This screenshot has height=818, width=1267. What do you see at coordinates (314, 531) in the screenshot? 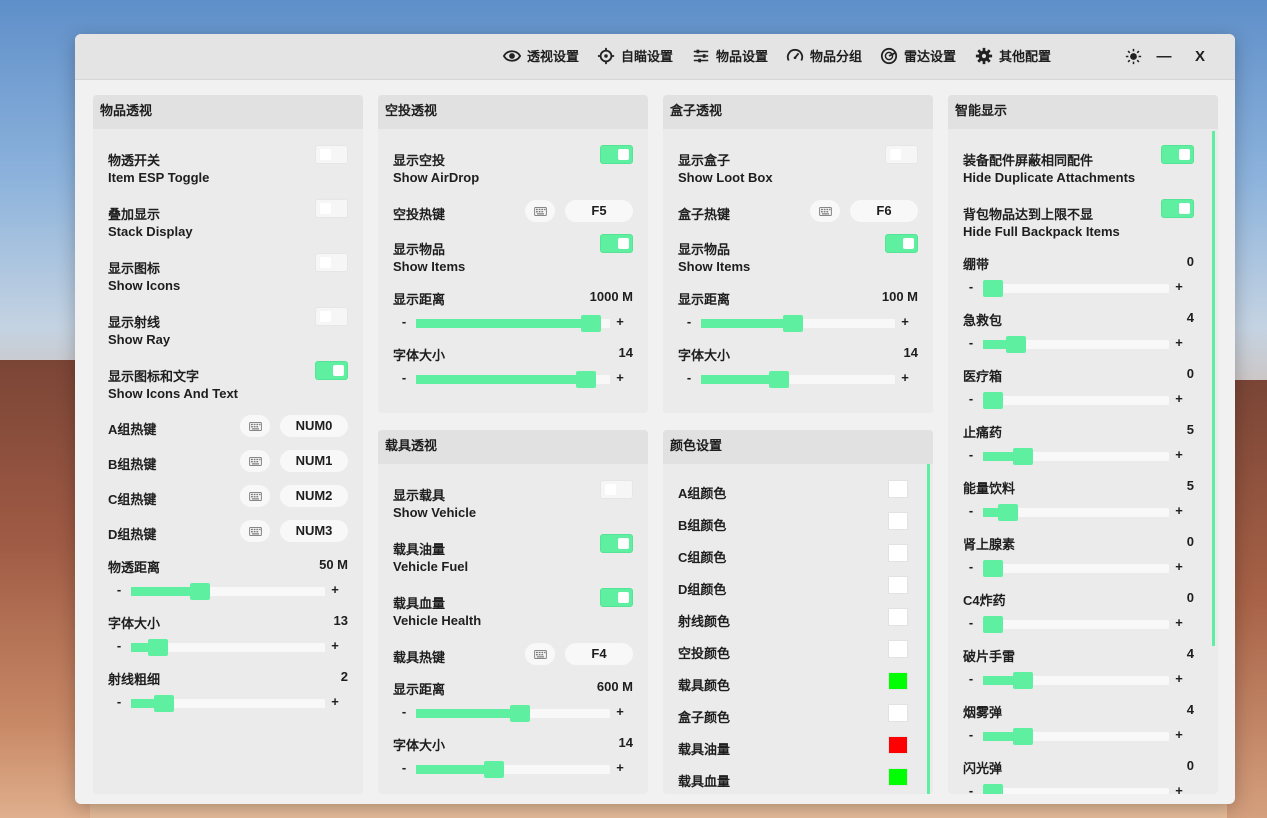
I see `hotkey-value-button: NUM3` at bounding box center [314, 531].